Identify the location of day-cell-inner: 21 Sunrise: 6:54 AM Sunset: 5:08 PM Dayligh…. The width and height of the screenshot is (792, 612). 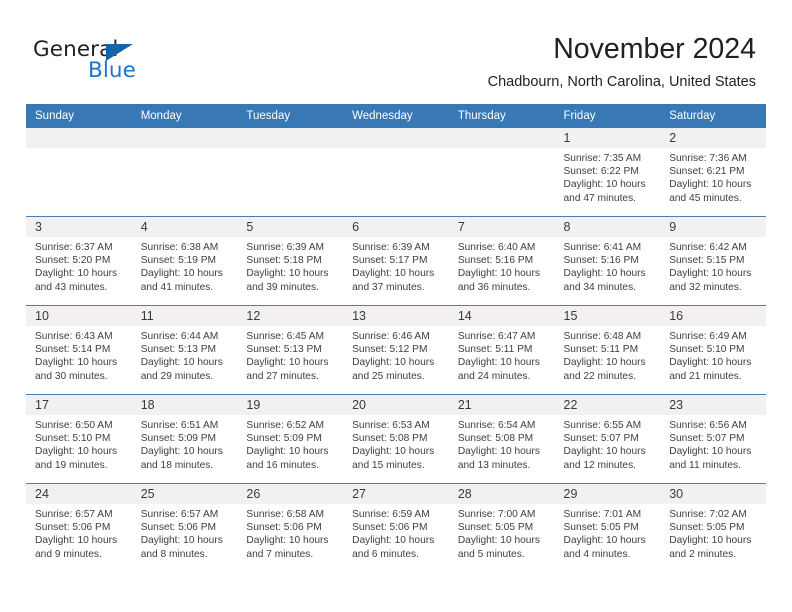
(501, 439).